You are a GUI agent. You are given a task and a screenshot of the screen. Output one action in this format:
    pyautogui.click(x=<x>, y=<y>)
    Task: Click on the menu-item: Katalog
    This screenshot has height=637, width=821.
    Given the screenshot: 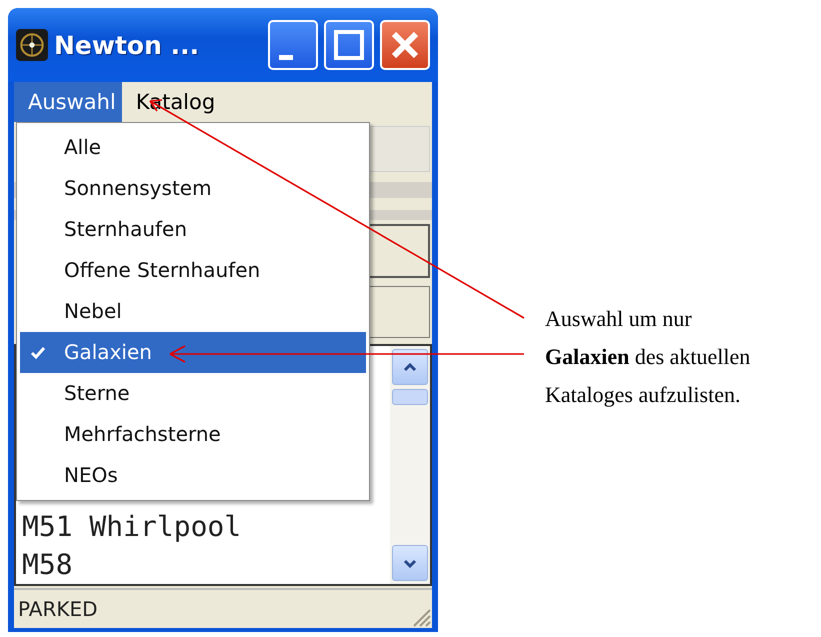 What is the action you would take?
    pyautogui.click(x=172, y=102)
    